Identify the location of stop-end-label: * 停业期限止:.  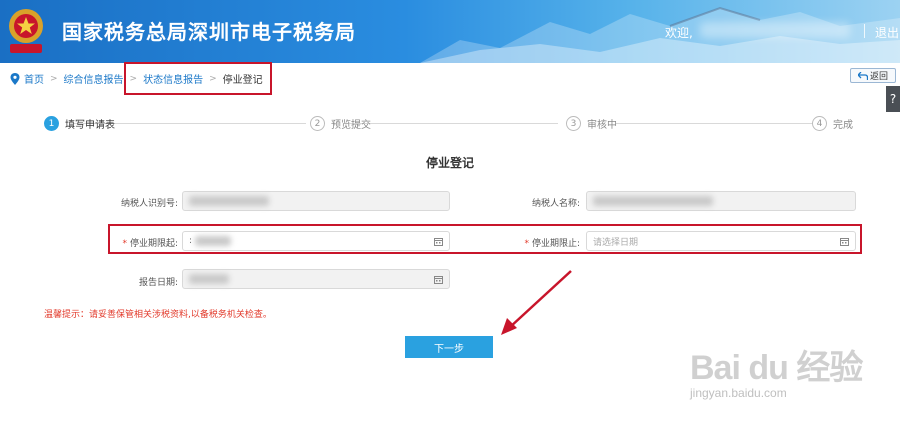
(552, 244).